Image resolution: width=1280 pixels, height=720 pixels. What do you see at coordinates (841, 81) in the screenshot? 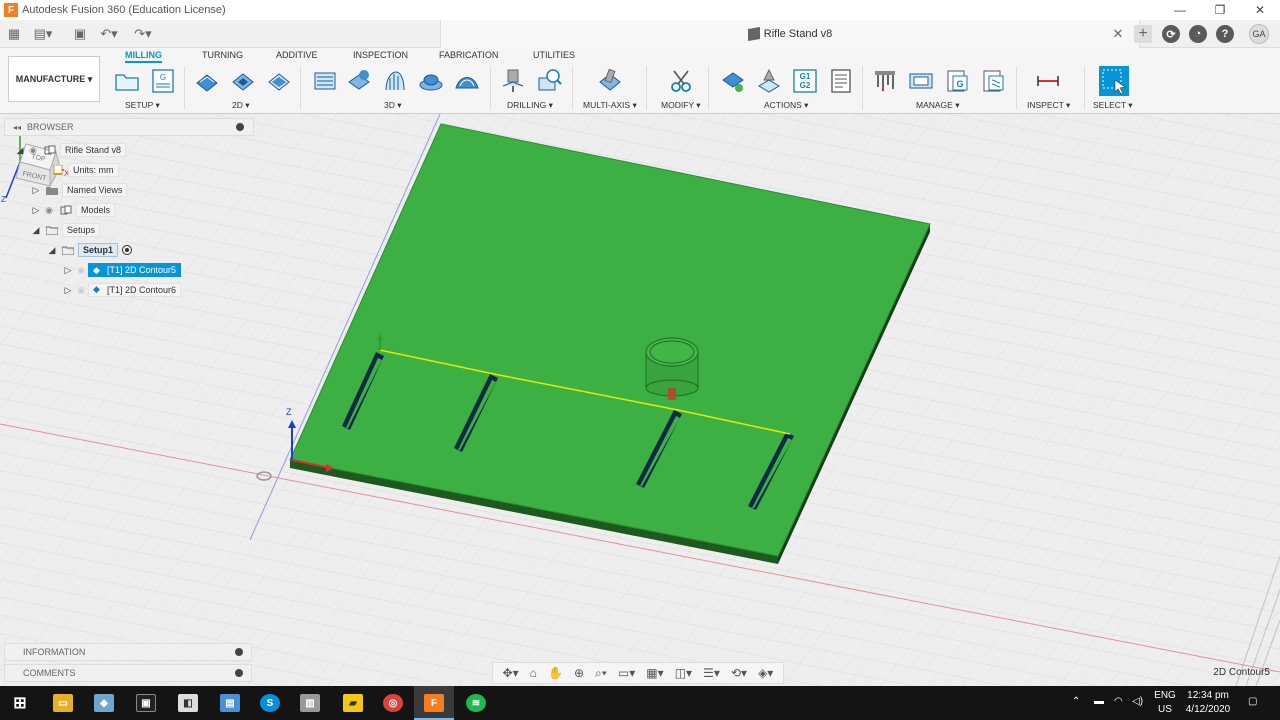
I see `setup-sheet-icon` at bounding box center [841, 81].